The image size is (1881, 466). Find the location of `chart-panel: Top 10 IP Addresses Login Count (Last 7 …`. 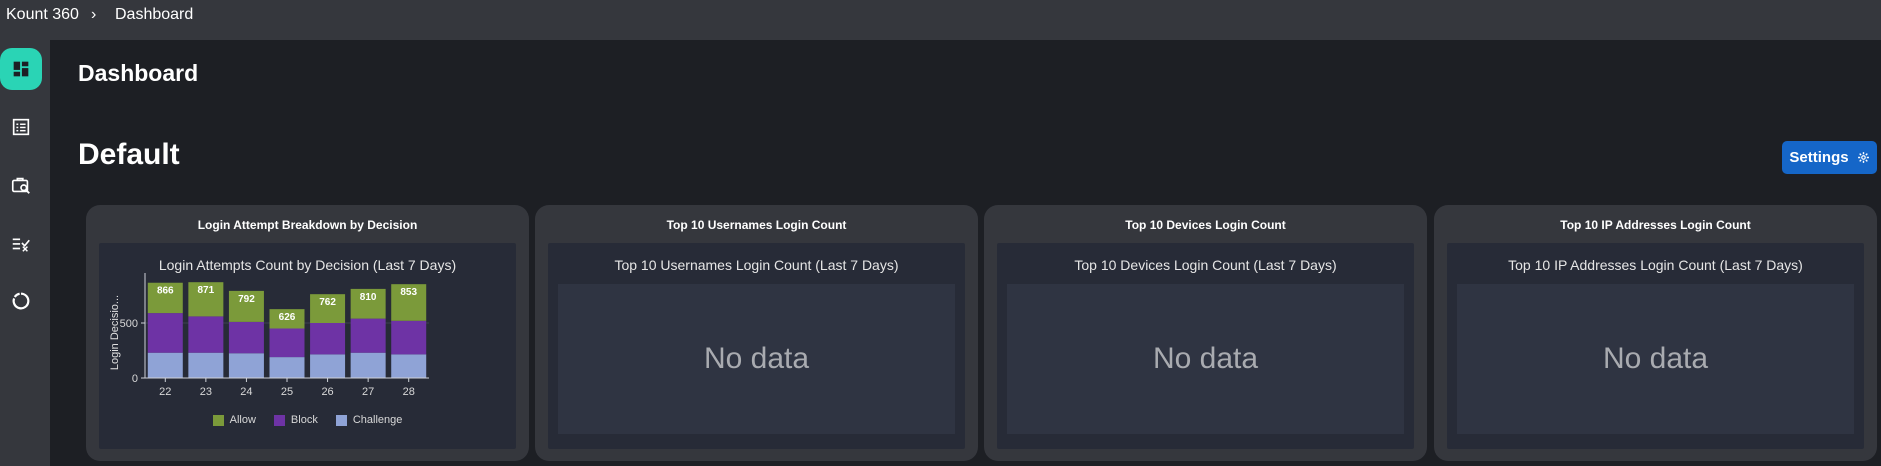

chart-panel: Top 10 IP Addresses Login Count (Last 7 … is located at coordinates (1655, 346).